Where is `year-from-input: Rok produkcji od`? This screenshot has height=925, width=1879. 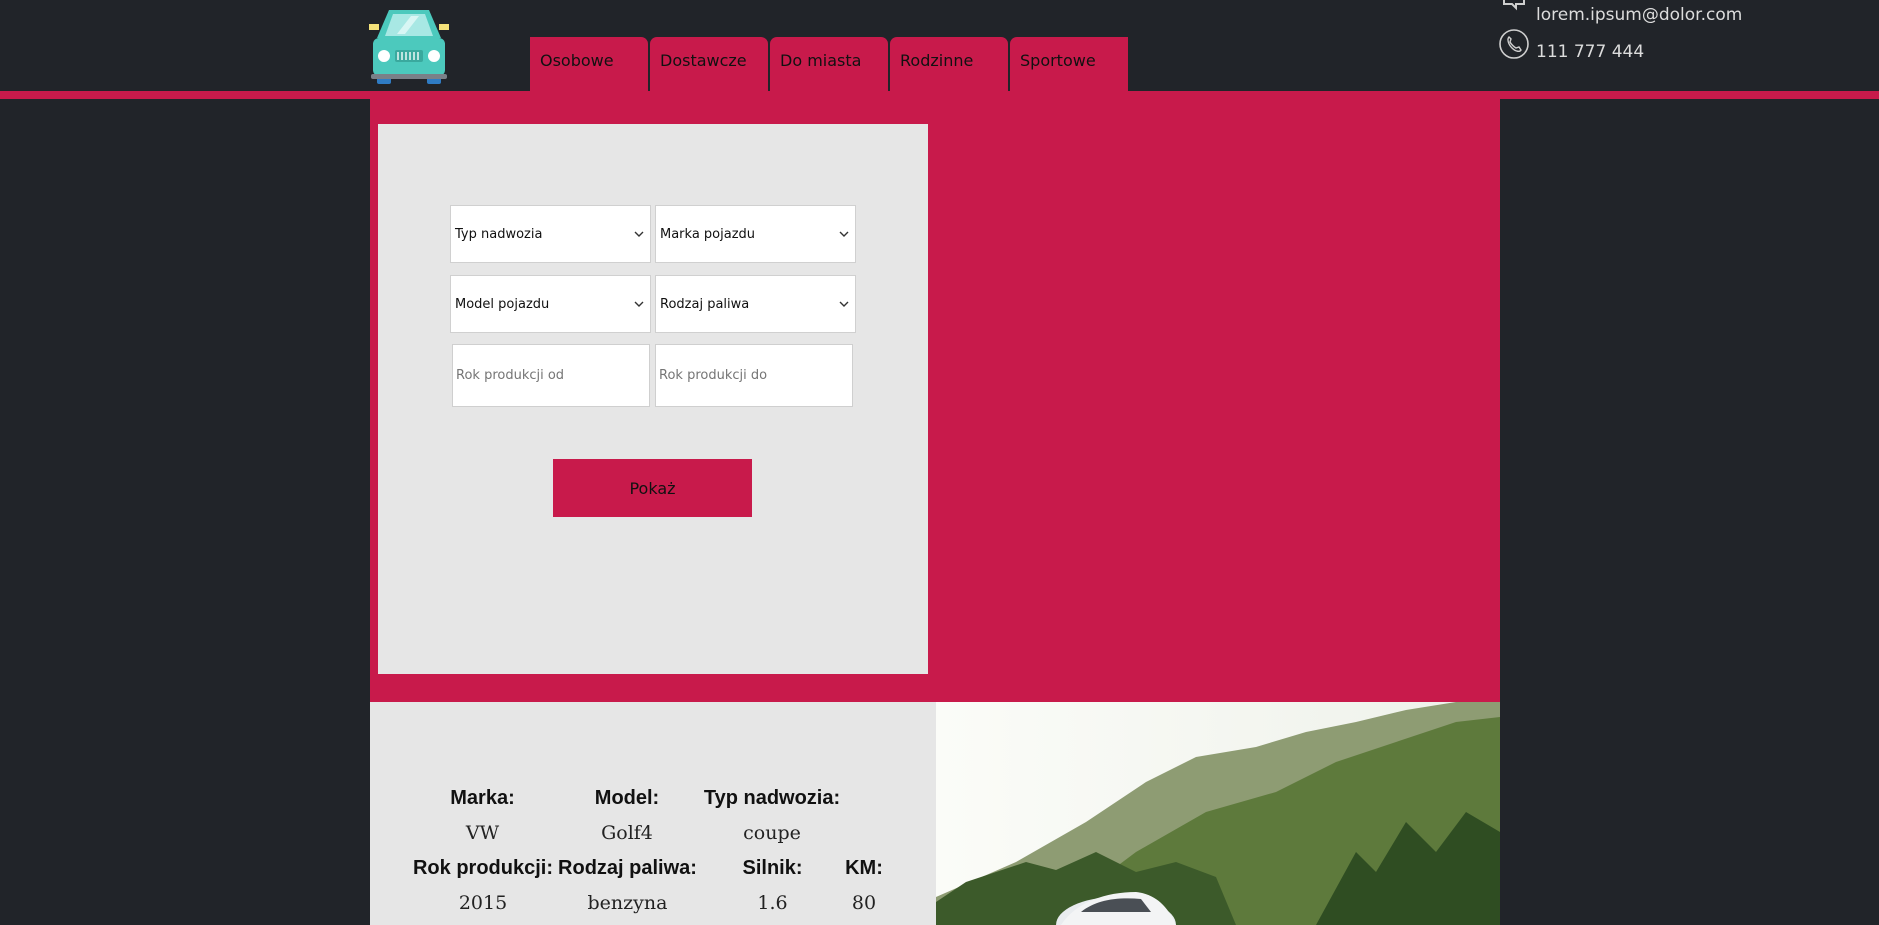
year-from-input: Rok produkcji od is located at coordinates (551, 375).